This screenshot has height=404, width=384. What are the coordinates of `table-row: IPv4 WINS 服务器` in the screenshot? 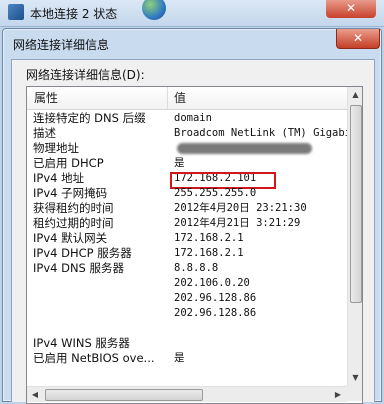 It's located at (187, 343).